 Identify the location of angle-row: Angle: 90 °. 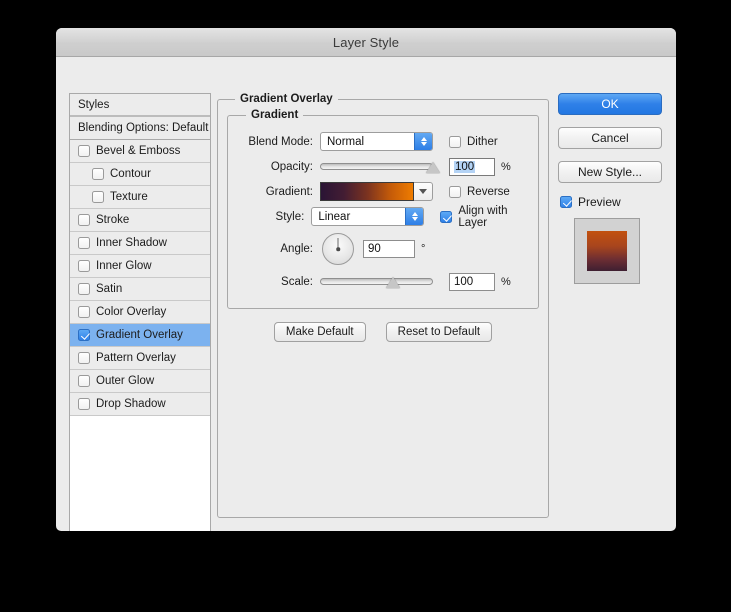
(383, 249).